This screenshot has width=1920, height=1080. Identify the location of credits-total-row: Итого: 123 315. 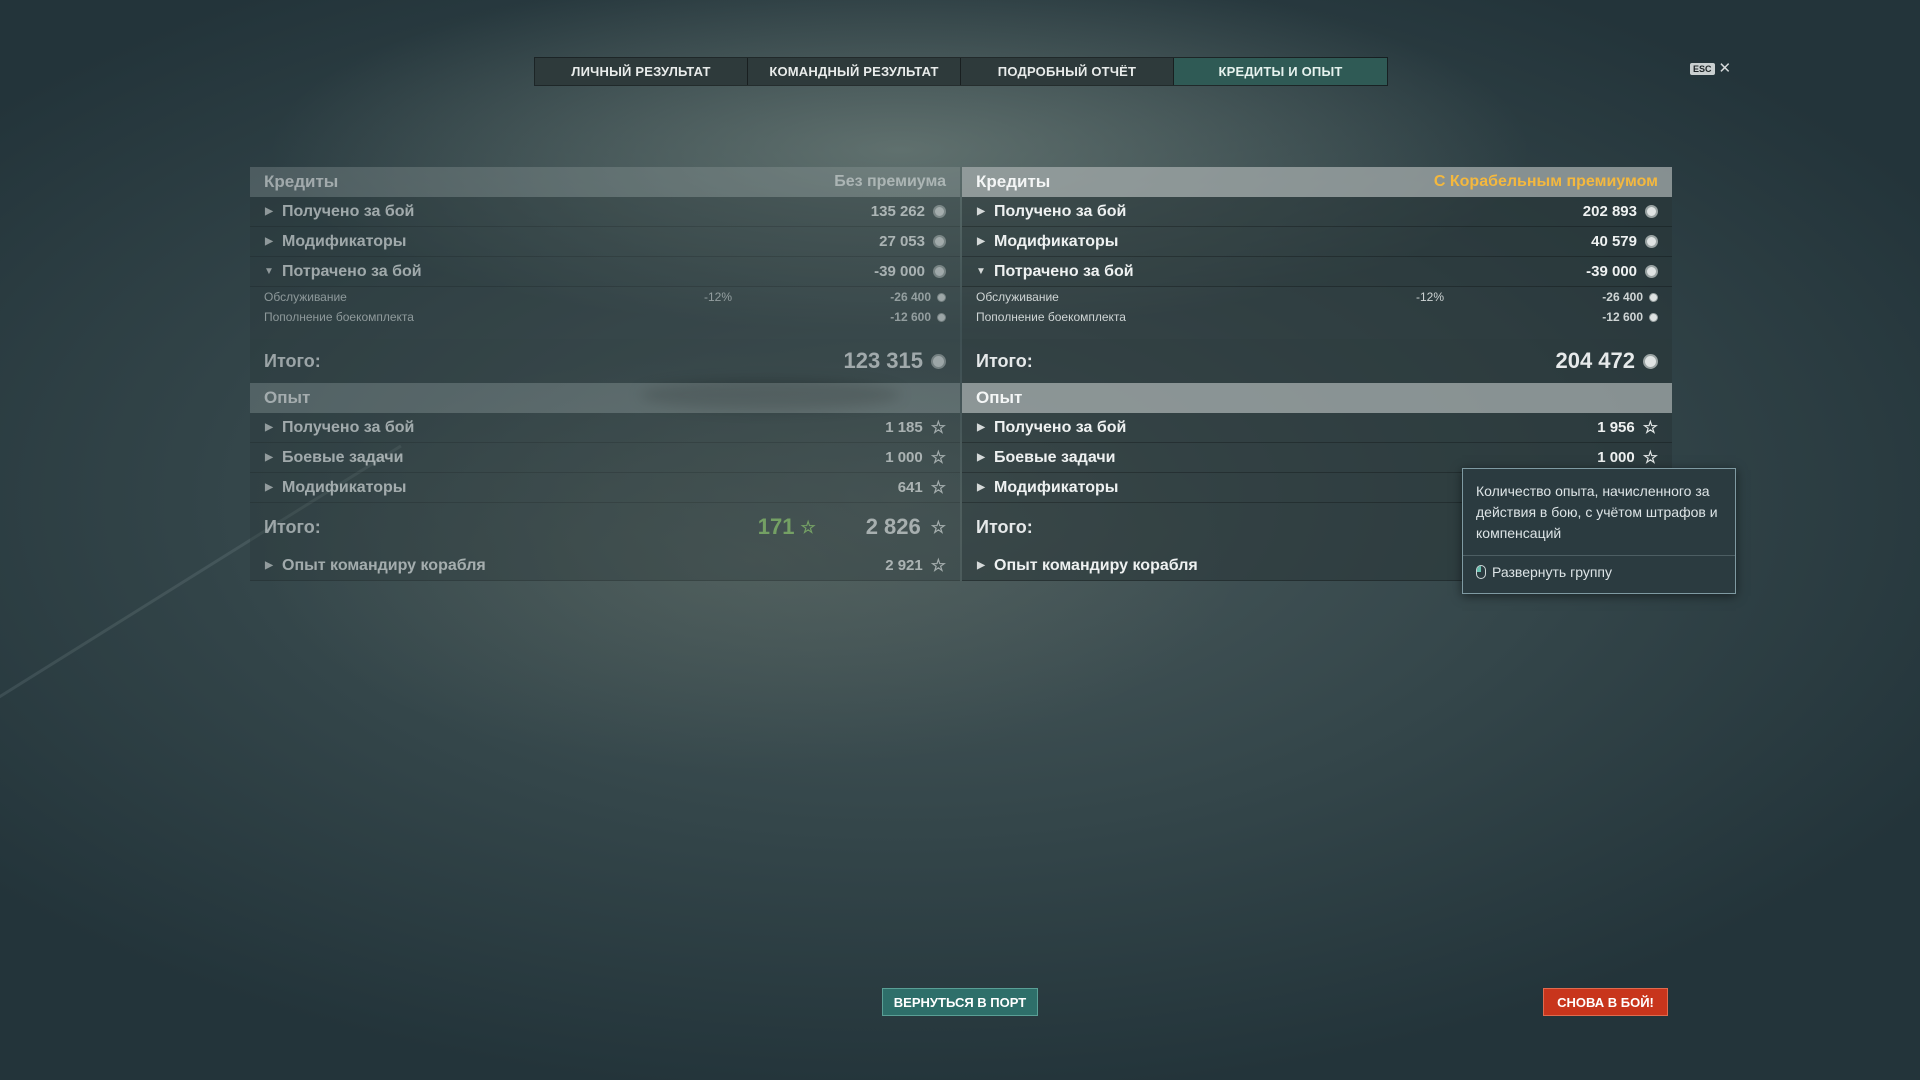
(605, 361).